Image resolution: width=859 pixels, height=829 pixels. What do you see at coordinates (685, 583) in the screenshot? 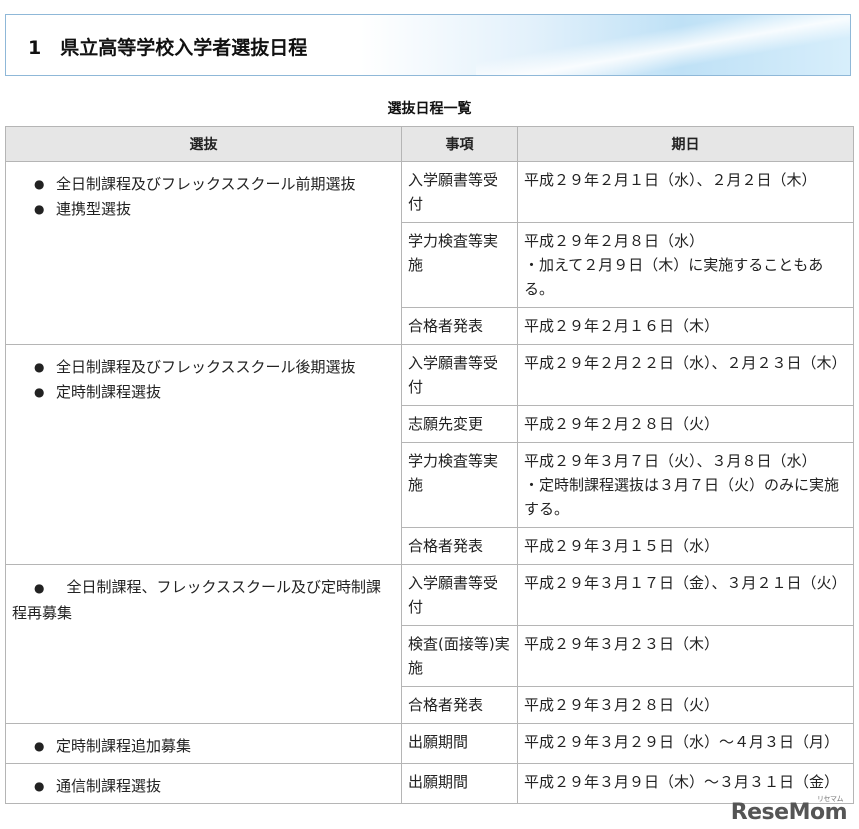
I see `date-text: 平成２９年３月１７日（金）、３月２１日（火）` at bounding box center [685, 583].